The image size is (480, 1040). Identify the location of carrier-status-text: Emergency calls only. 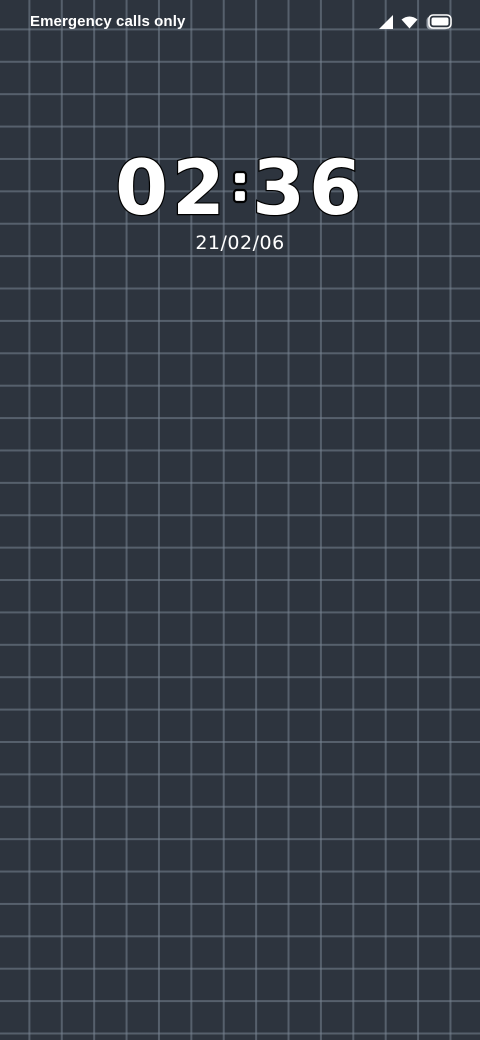
(108, 21).